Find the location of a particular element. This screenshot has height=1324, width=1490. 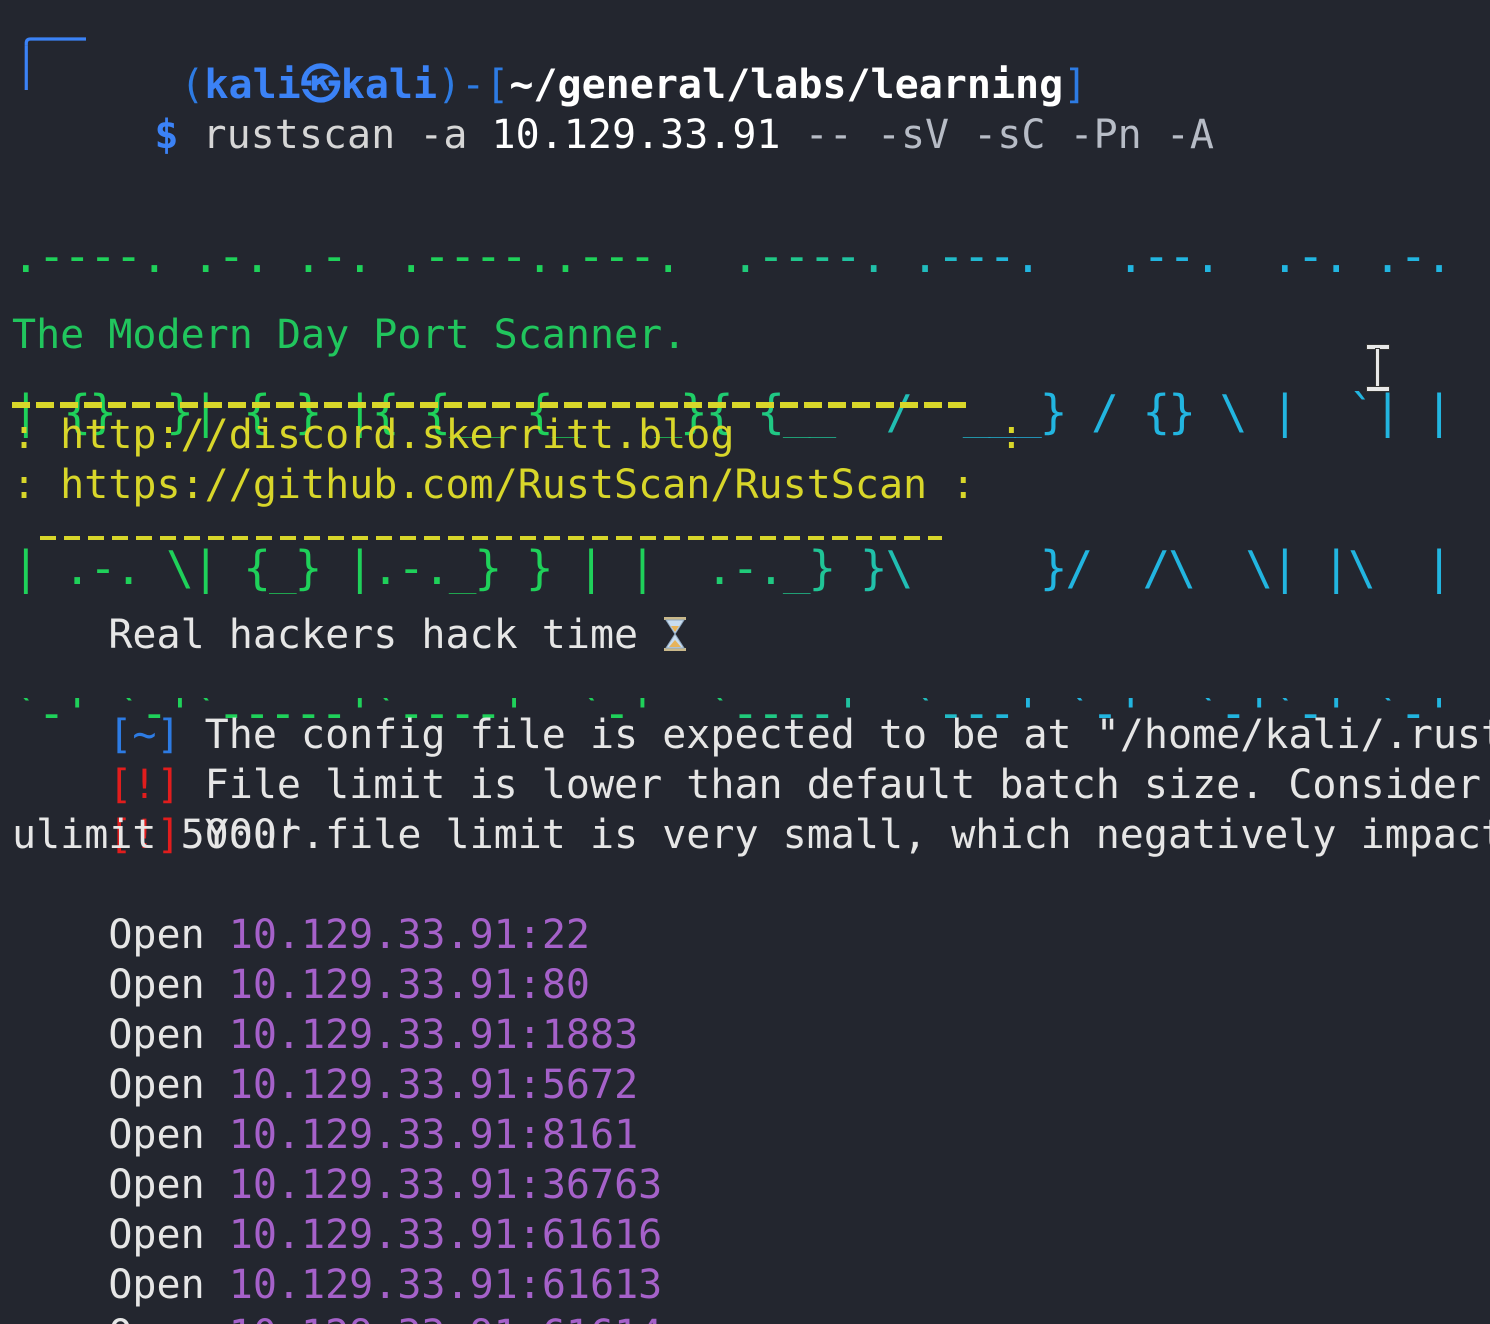

prompt-header: (kali㉿kali)-[~/general/labs/learning] is located at coordinates (634, 85).